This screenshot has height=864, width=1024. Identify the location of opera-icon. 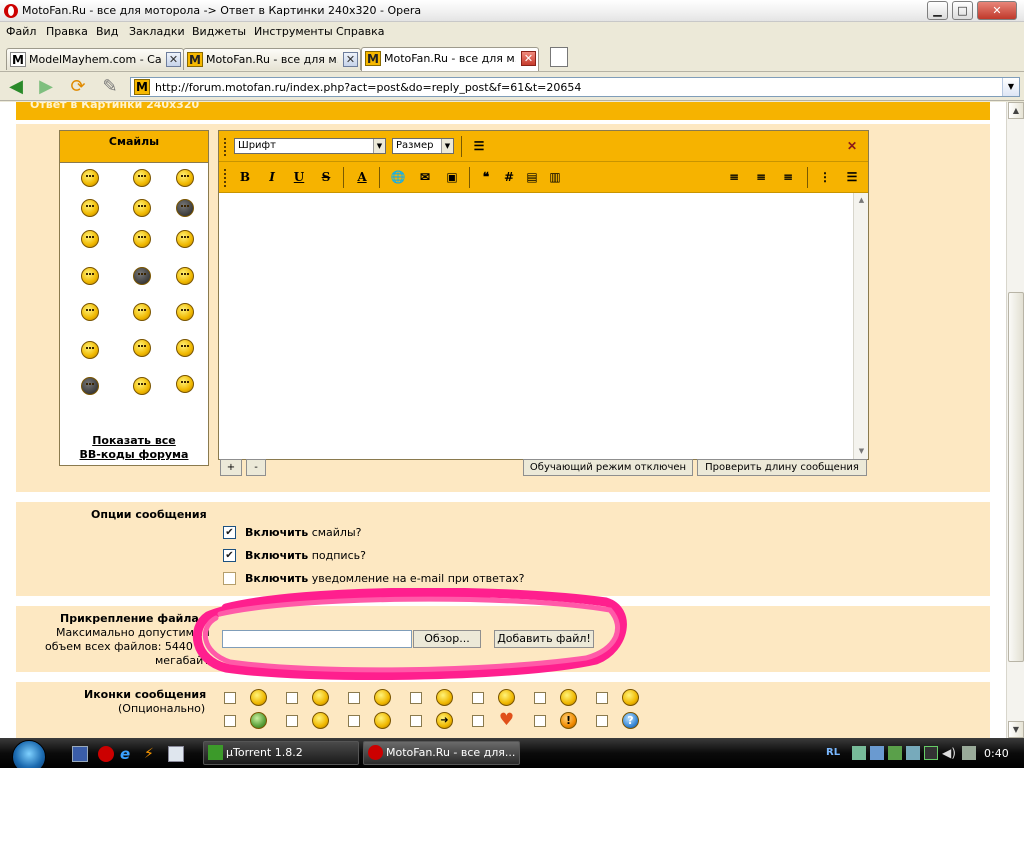
(106, 754).